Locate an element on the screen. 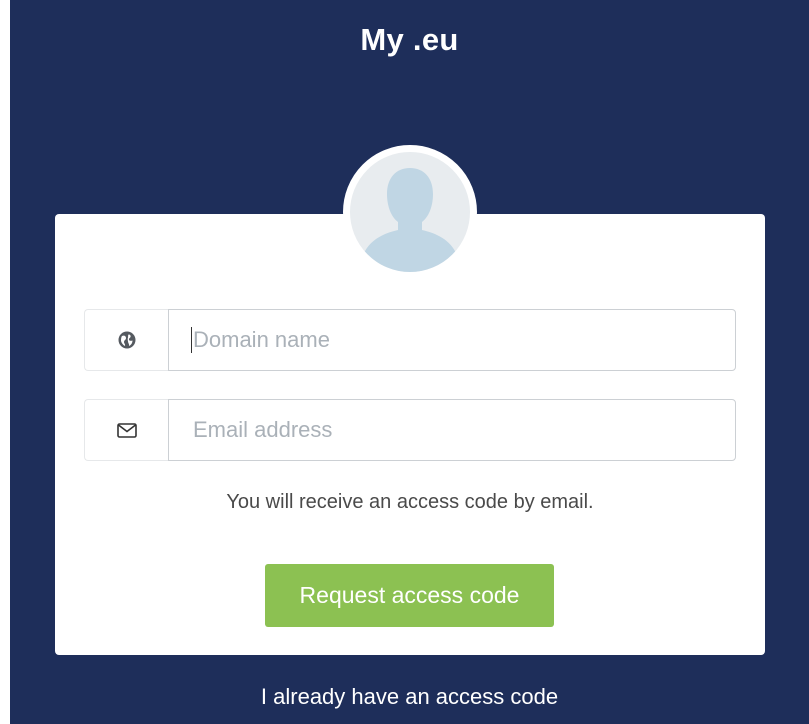 This screenshot has width=809, height=724. site-title: My .eu is located at coordinates (409, 39).